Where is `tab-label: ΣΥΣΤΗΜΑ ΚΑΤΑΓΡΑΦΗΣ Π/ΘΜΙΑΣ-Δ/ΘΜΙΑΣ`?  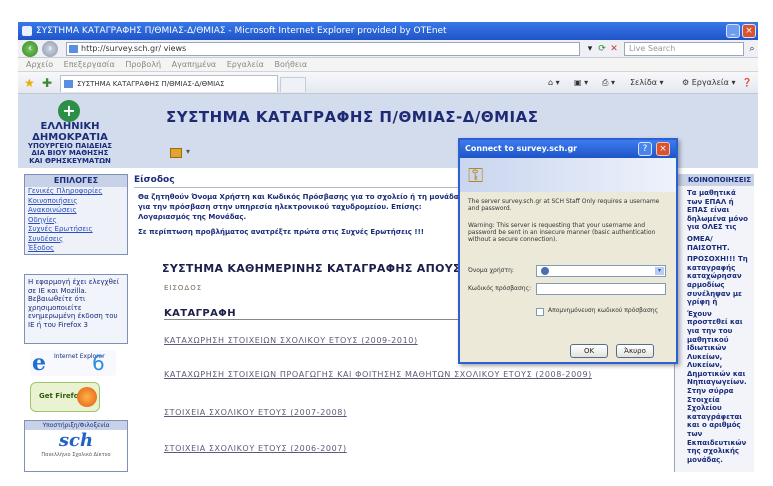
tab-label: ΣΥΣΤΗΜΑ ΚΑΤΑΓΡΑΦΗΣ Π/ΘΜΙΑΣ-Δ/ΘΜΙΑΣ is located at coordinates (151, 84).